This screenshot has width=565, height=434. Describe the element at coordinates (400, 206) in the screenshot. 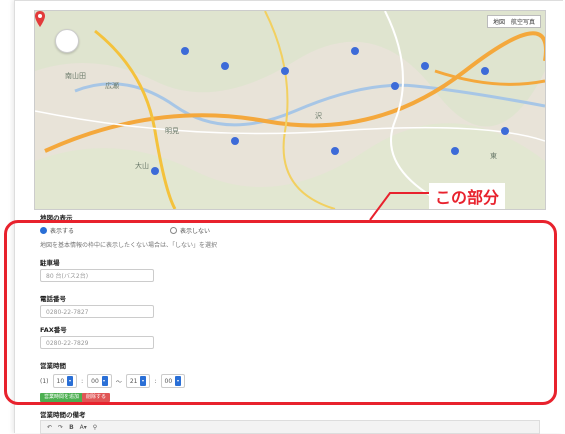

I see `callout-leader-line` at that location.